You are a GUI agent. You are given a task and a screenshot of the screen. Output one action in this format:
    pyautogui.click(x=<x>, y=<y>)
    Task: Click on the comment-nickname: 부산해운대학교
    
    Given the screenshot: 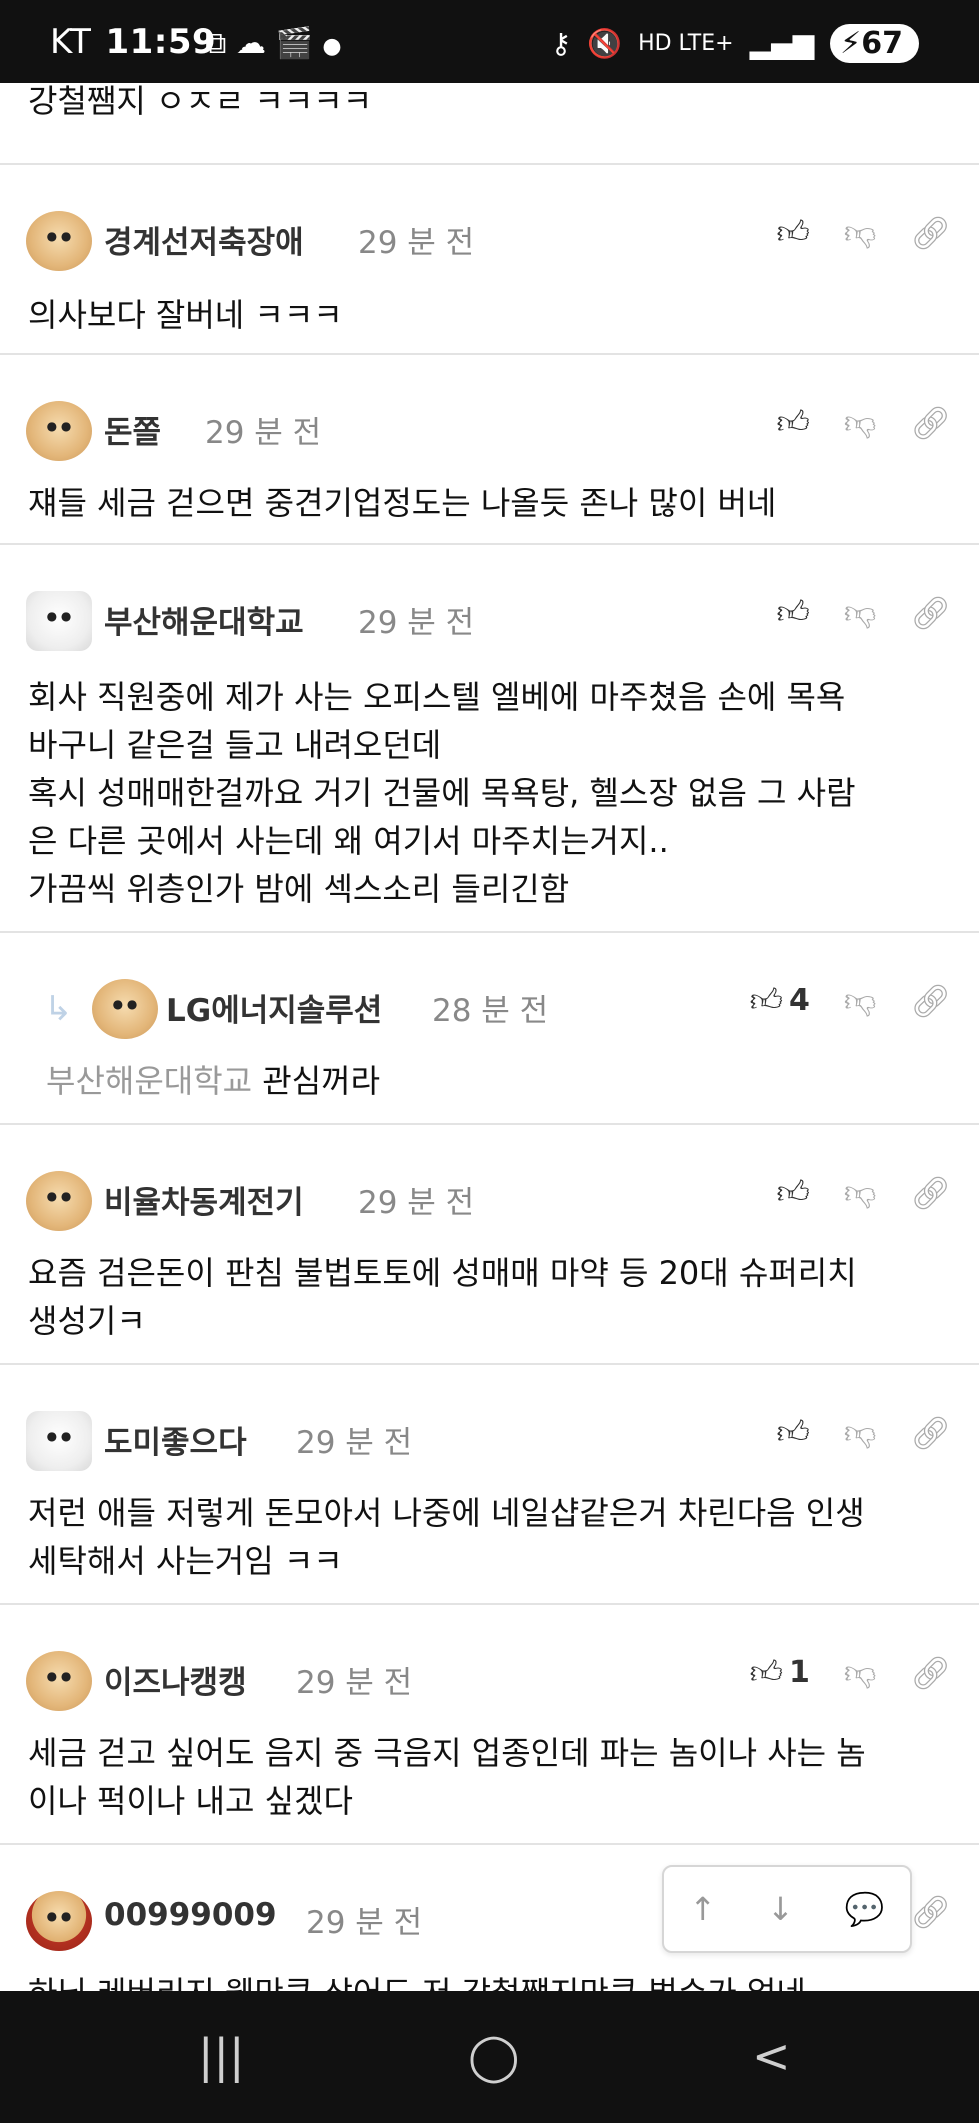 What is the action you would take?
    pyautogui.click(x=204, y=619)
    